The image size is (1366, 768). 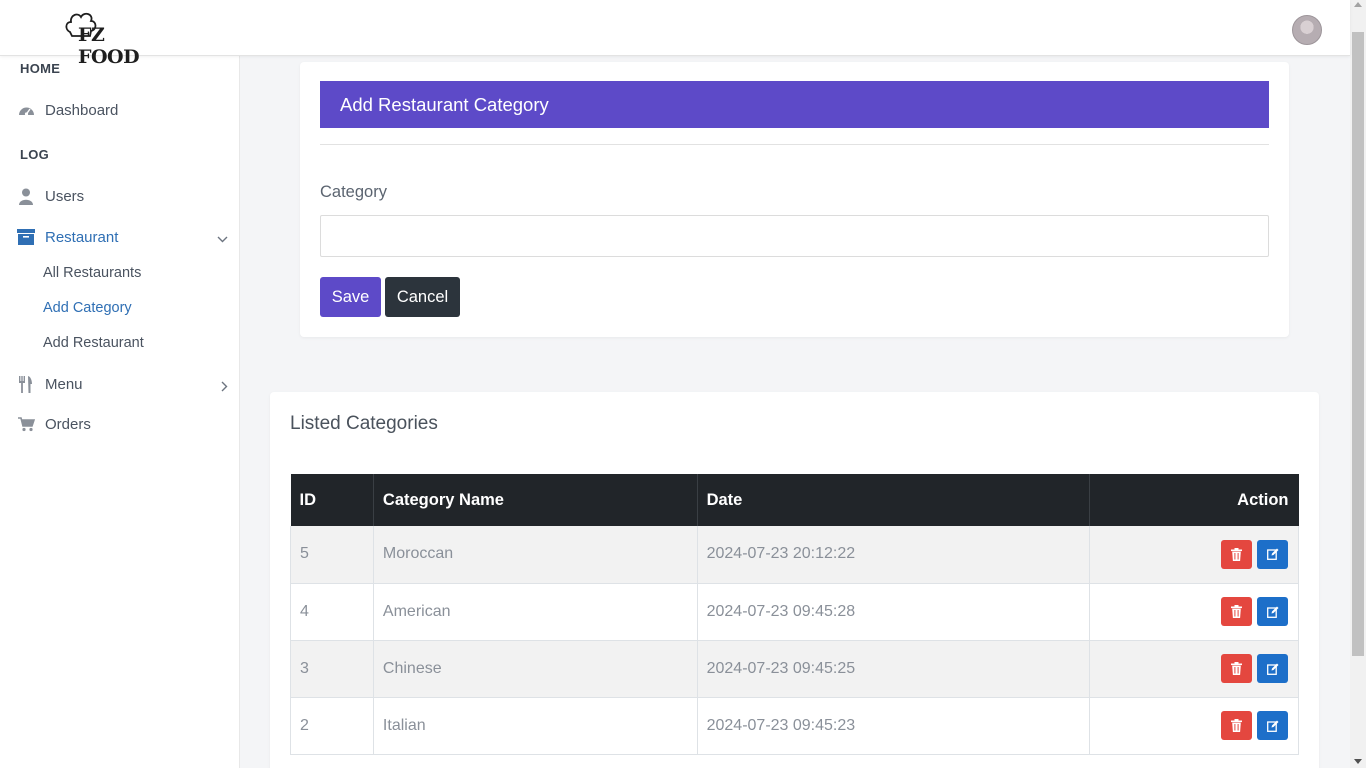 I want to click on table-row: 3 Chinese 2024-07-23 09:45:25, so click(x=794, y=668).